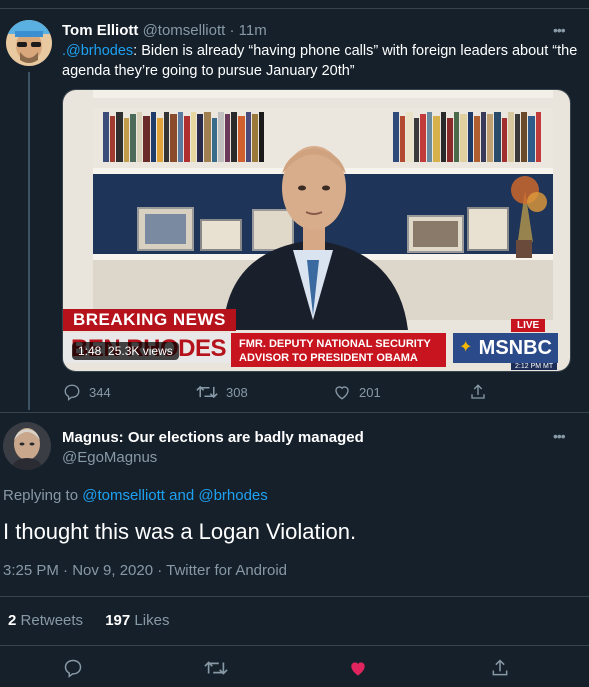 The width and height of the screenshot is (589, 687). I want to click on tweet-divider, so click(294, 412).